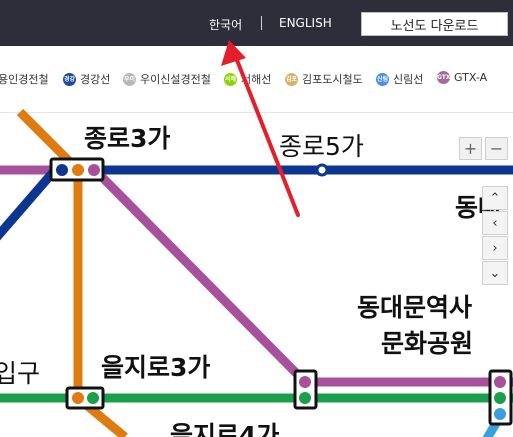 Image resolution: width=513 pixels, height=437 pixels. Describe the element at coordinates (20, 373) in the screenshot. I see `station-label-partial-left: 입구` at that location.